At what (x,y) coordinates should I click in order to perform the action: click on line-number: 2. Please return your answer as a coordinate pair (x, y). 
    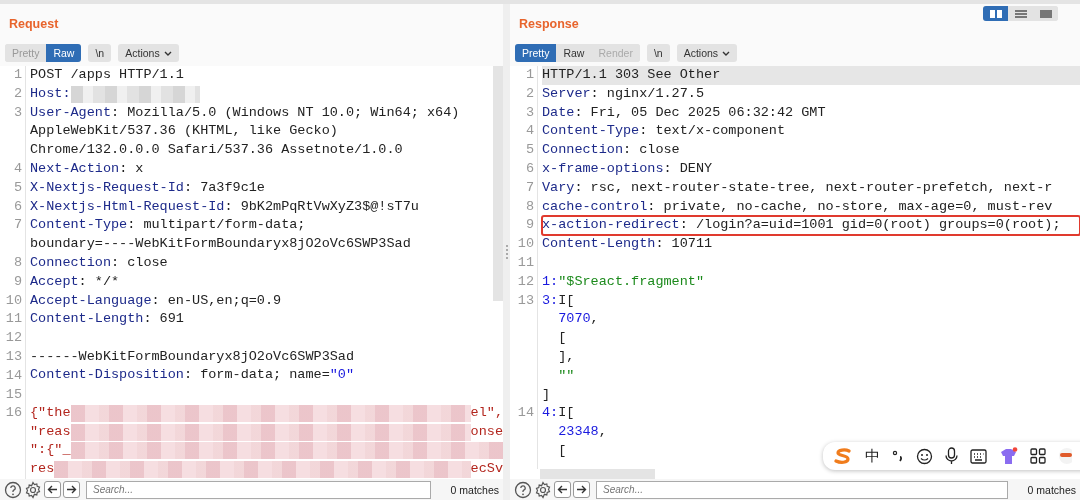
    Looking at the image, I should click on (529, 93).